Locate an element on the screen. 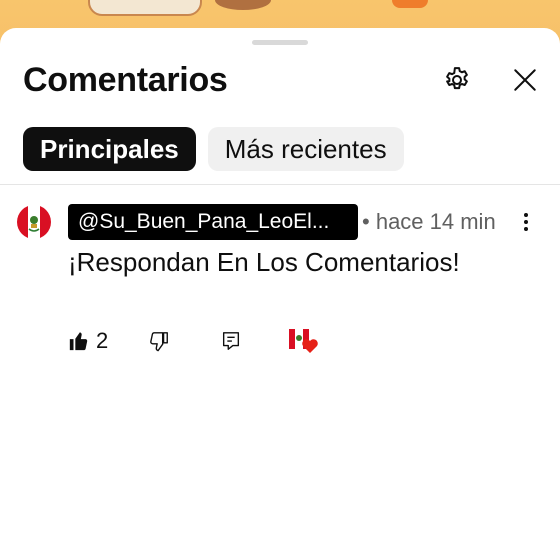 This screenshot has height=560, width=560. divider is located at coordinates (280, 184).